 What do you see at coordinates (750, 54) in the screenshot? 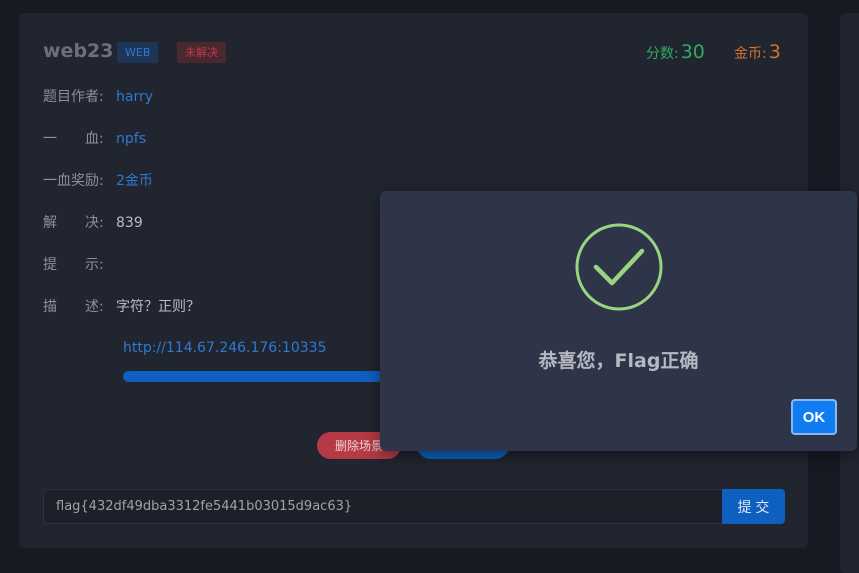
I see `coins-label: 金币:` at bounding box center [750, 54].